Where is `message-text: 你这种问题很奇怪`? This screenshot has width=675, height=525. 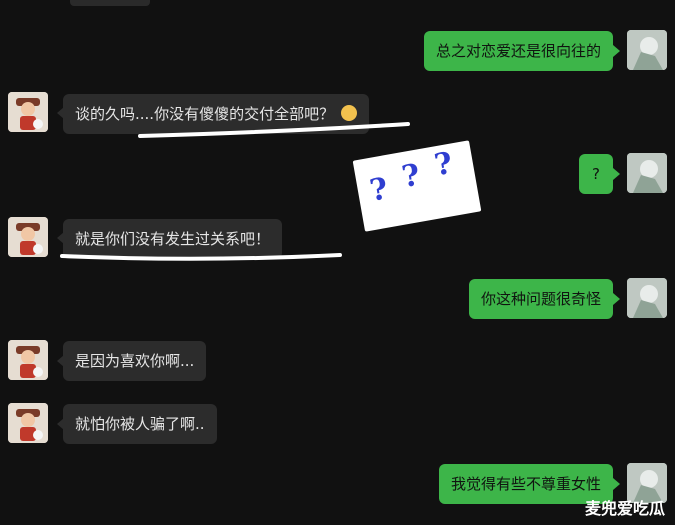
message-text: 你这种问题很奇怪 is located at coordinates (540, 299).